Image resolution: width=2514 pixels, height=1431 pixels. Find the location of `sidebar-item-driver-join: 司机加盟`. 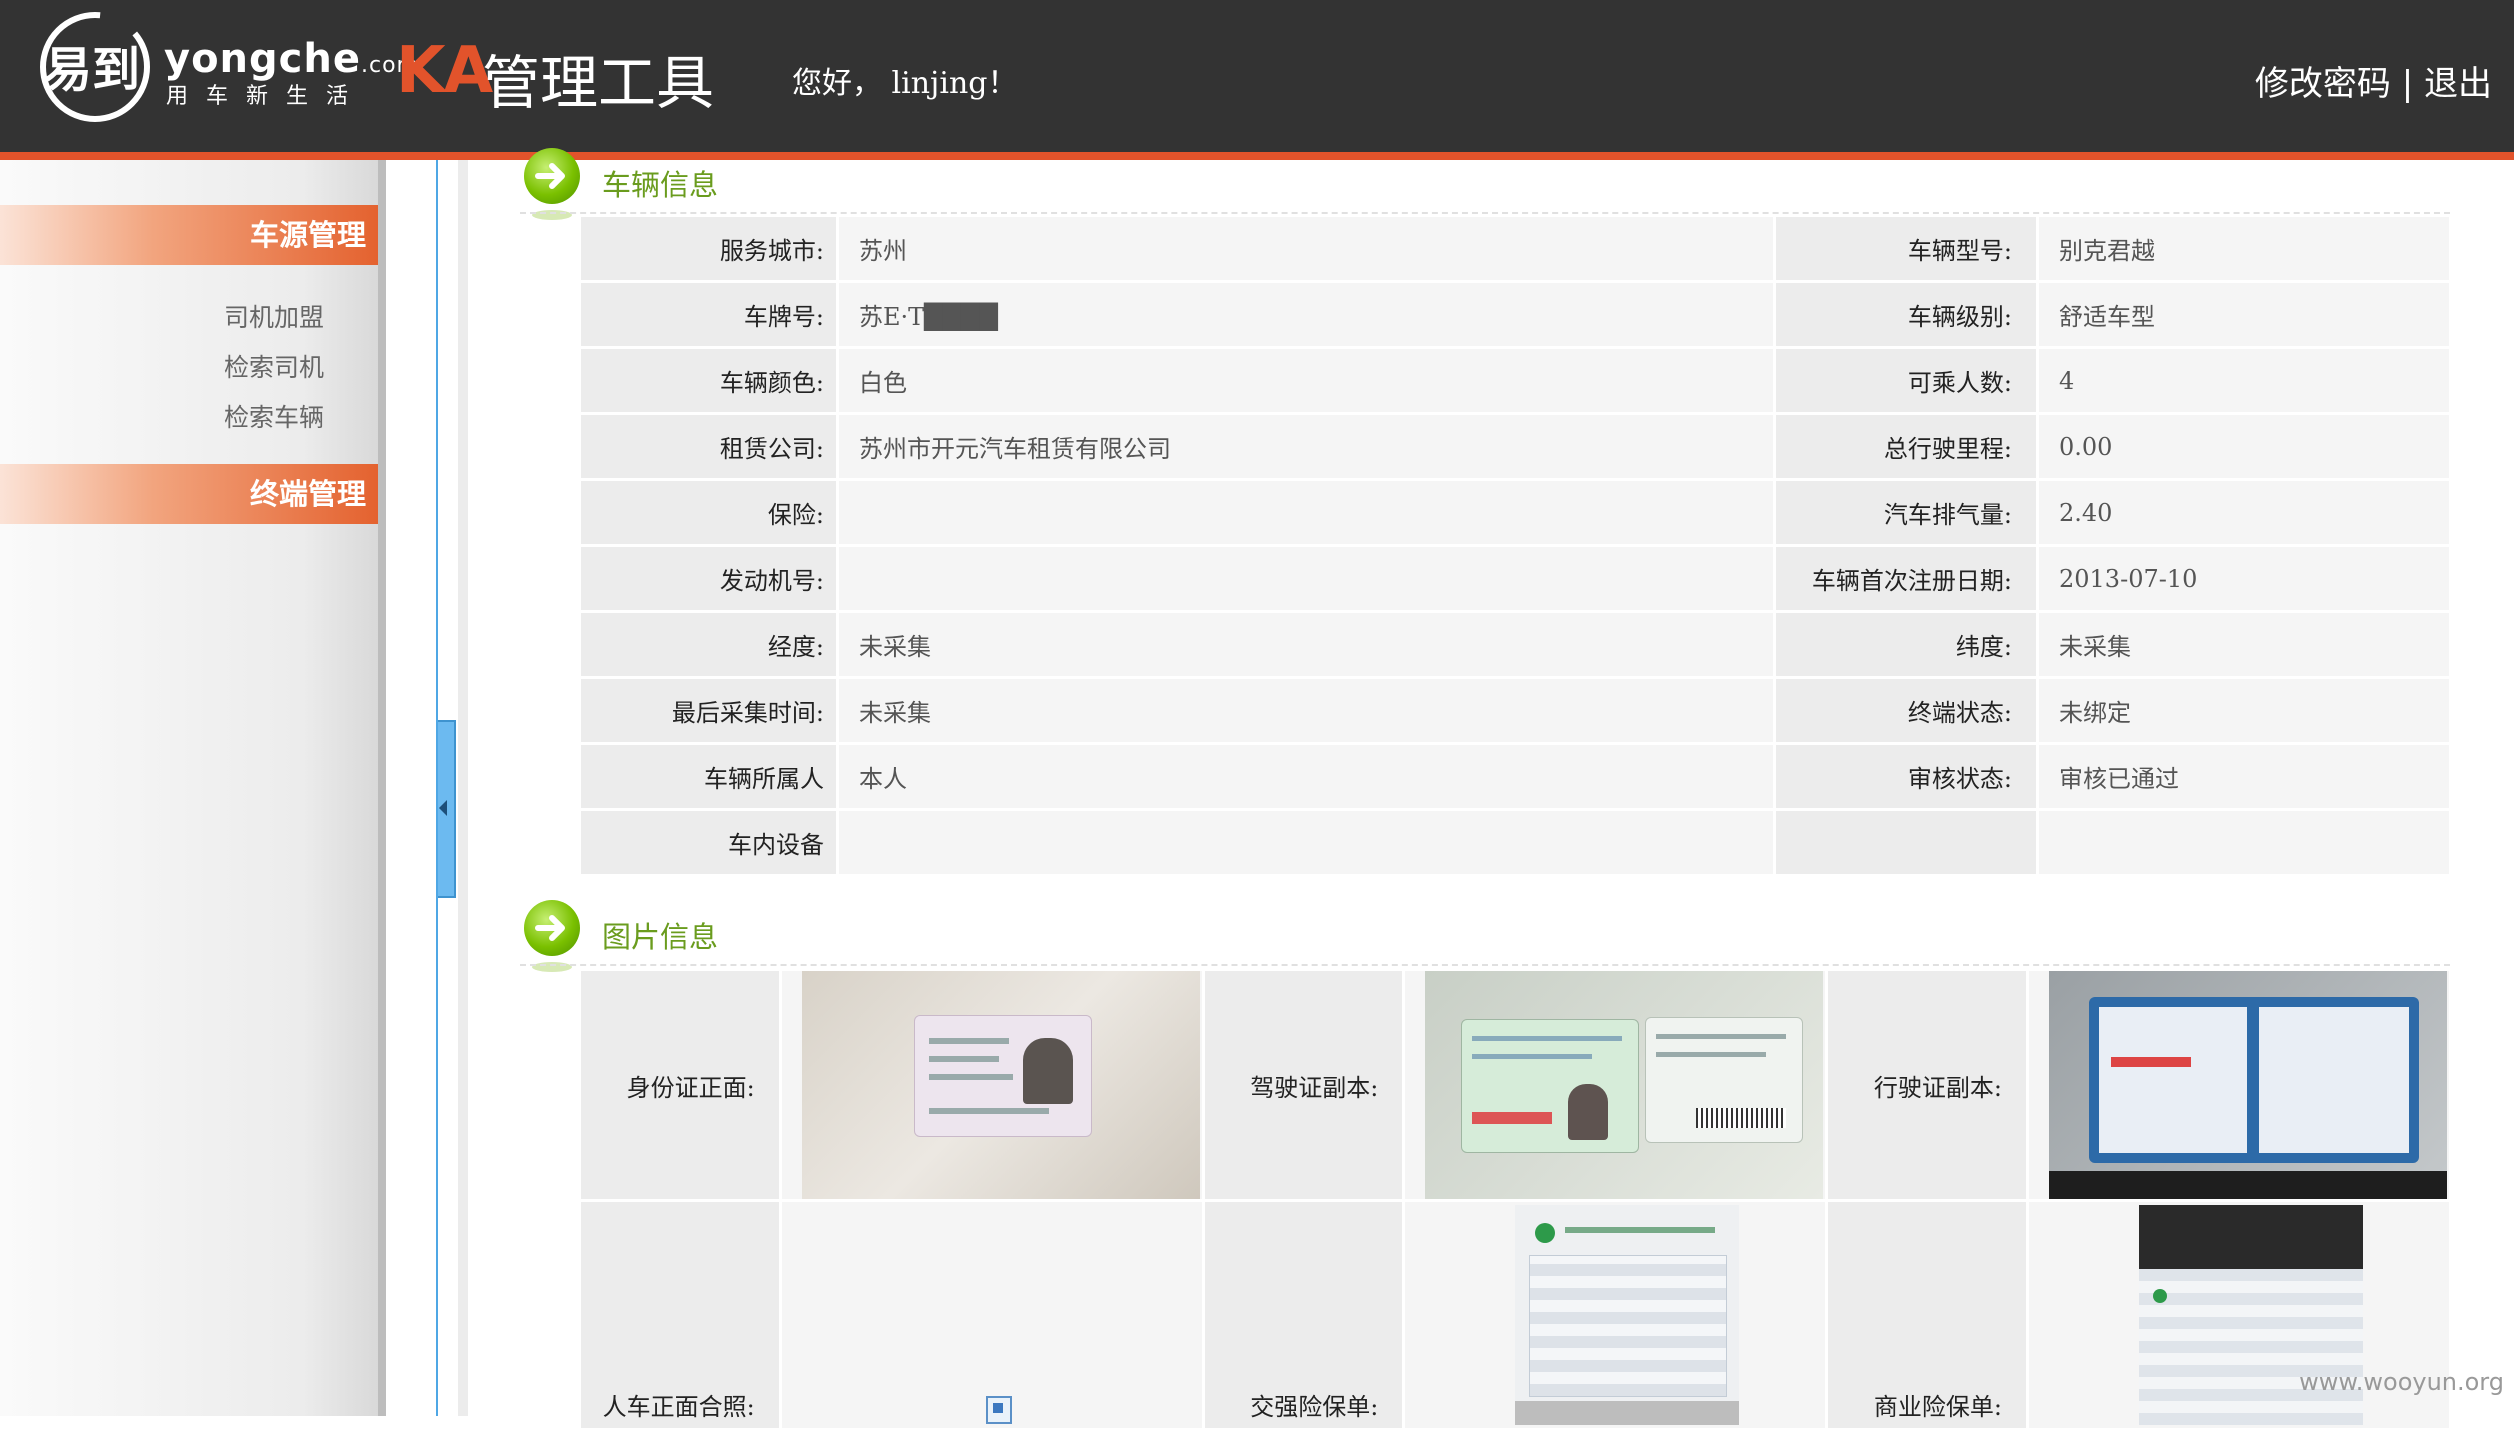

sidebar-item-driver-join: 司机加盟 is located at coordinates (274, 316).